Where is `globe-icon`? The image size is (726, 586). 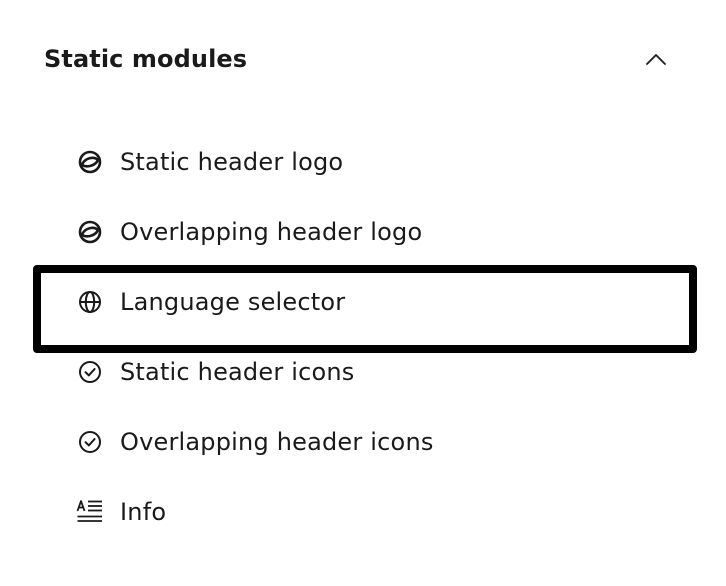
globe-icon is located at coordinates (90, 302).